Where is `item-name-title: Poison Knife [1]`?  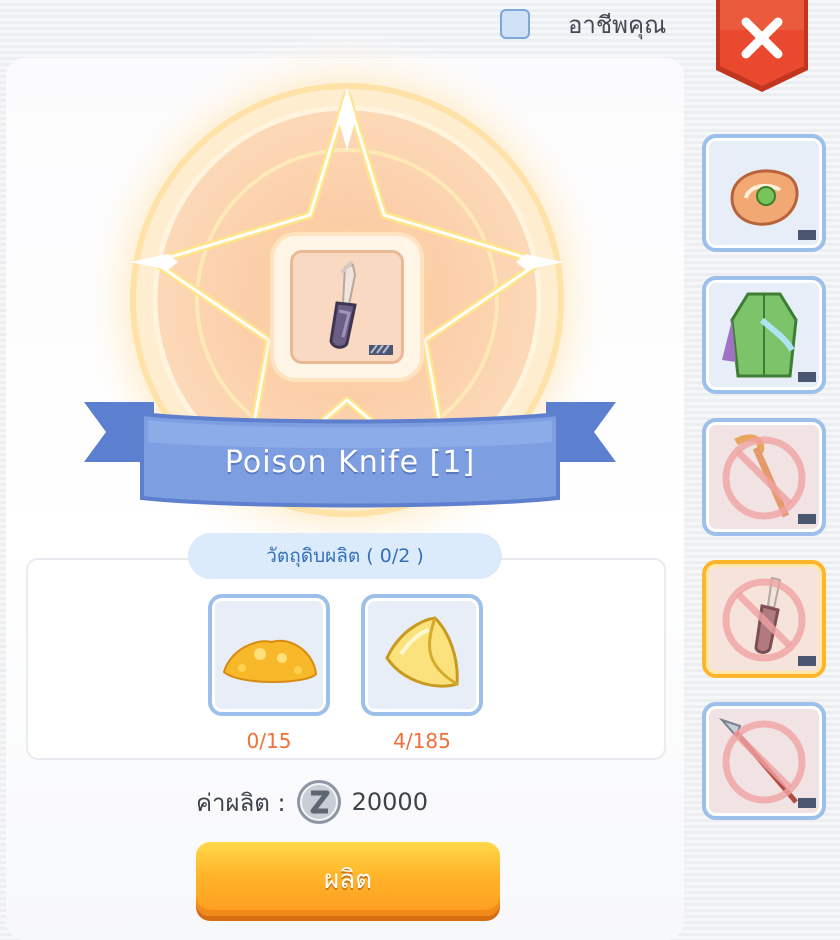 item-name-title: Poison Knife [1] is located at coordinates (350, 462).